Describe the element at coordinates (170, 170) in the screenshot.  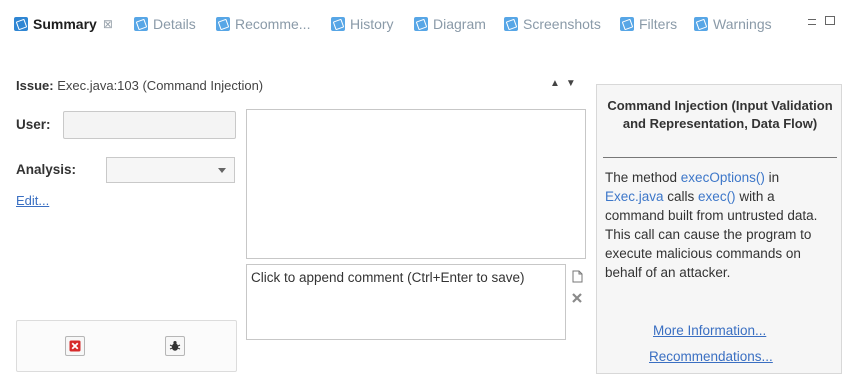
I see `analysis-dropdown` at that location.